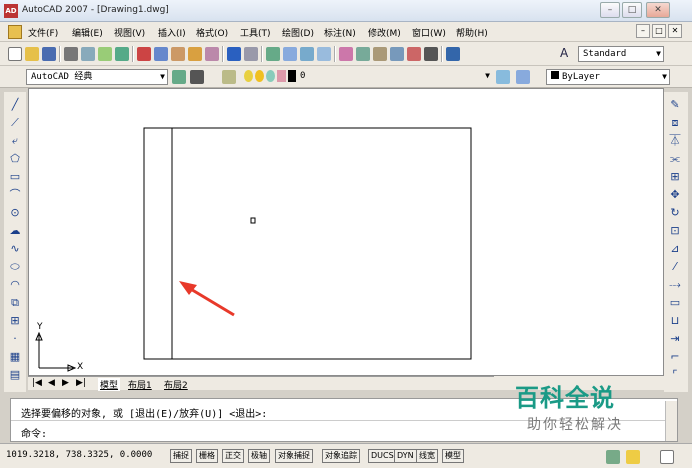 The image size is (692, 468). What do you see at coordinates (643, 31) in the screenshot?
I see `doc-minimize-button: –` at bounding box center [643, 31].